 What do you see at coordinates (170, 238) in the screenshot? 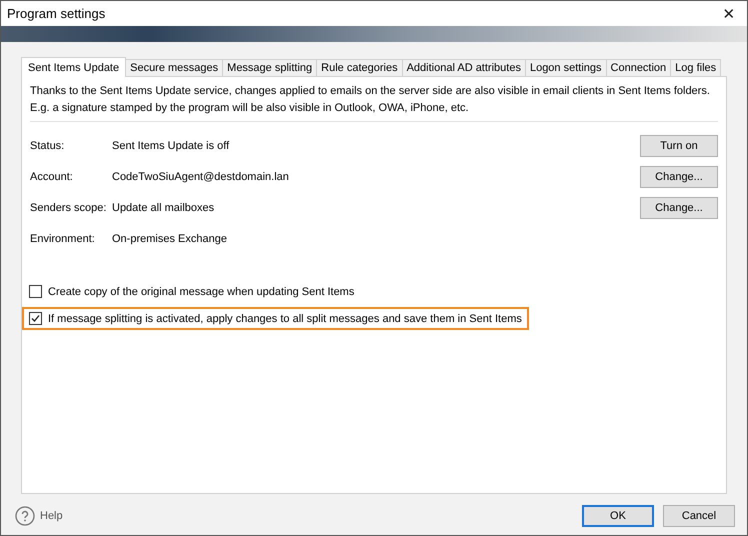
I see `field-value: On-premises Exchange` at bounding box center [170, 238].